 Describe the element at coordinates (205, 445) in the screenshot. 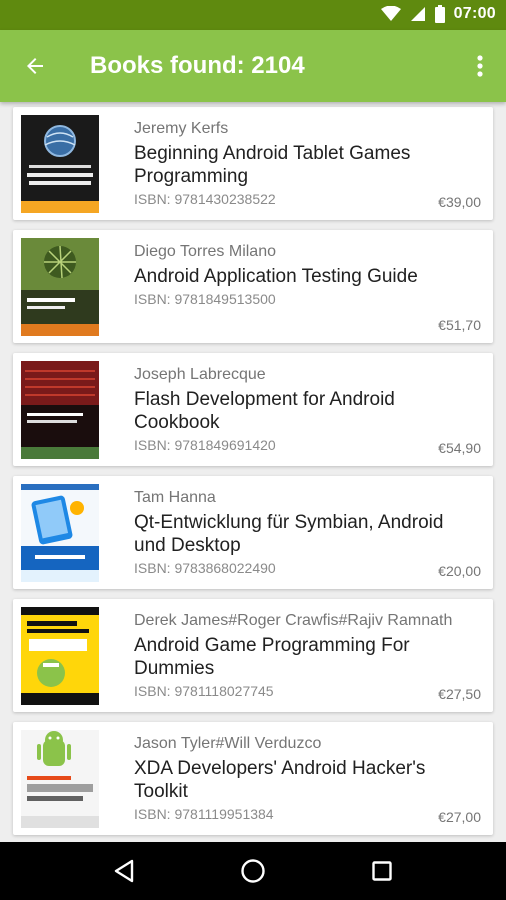

I see `book-isbn: ISBN: 9781849691420` at that location.